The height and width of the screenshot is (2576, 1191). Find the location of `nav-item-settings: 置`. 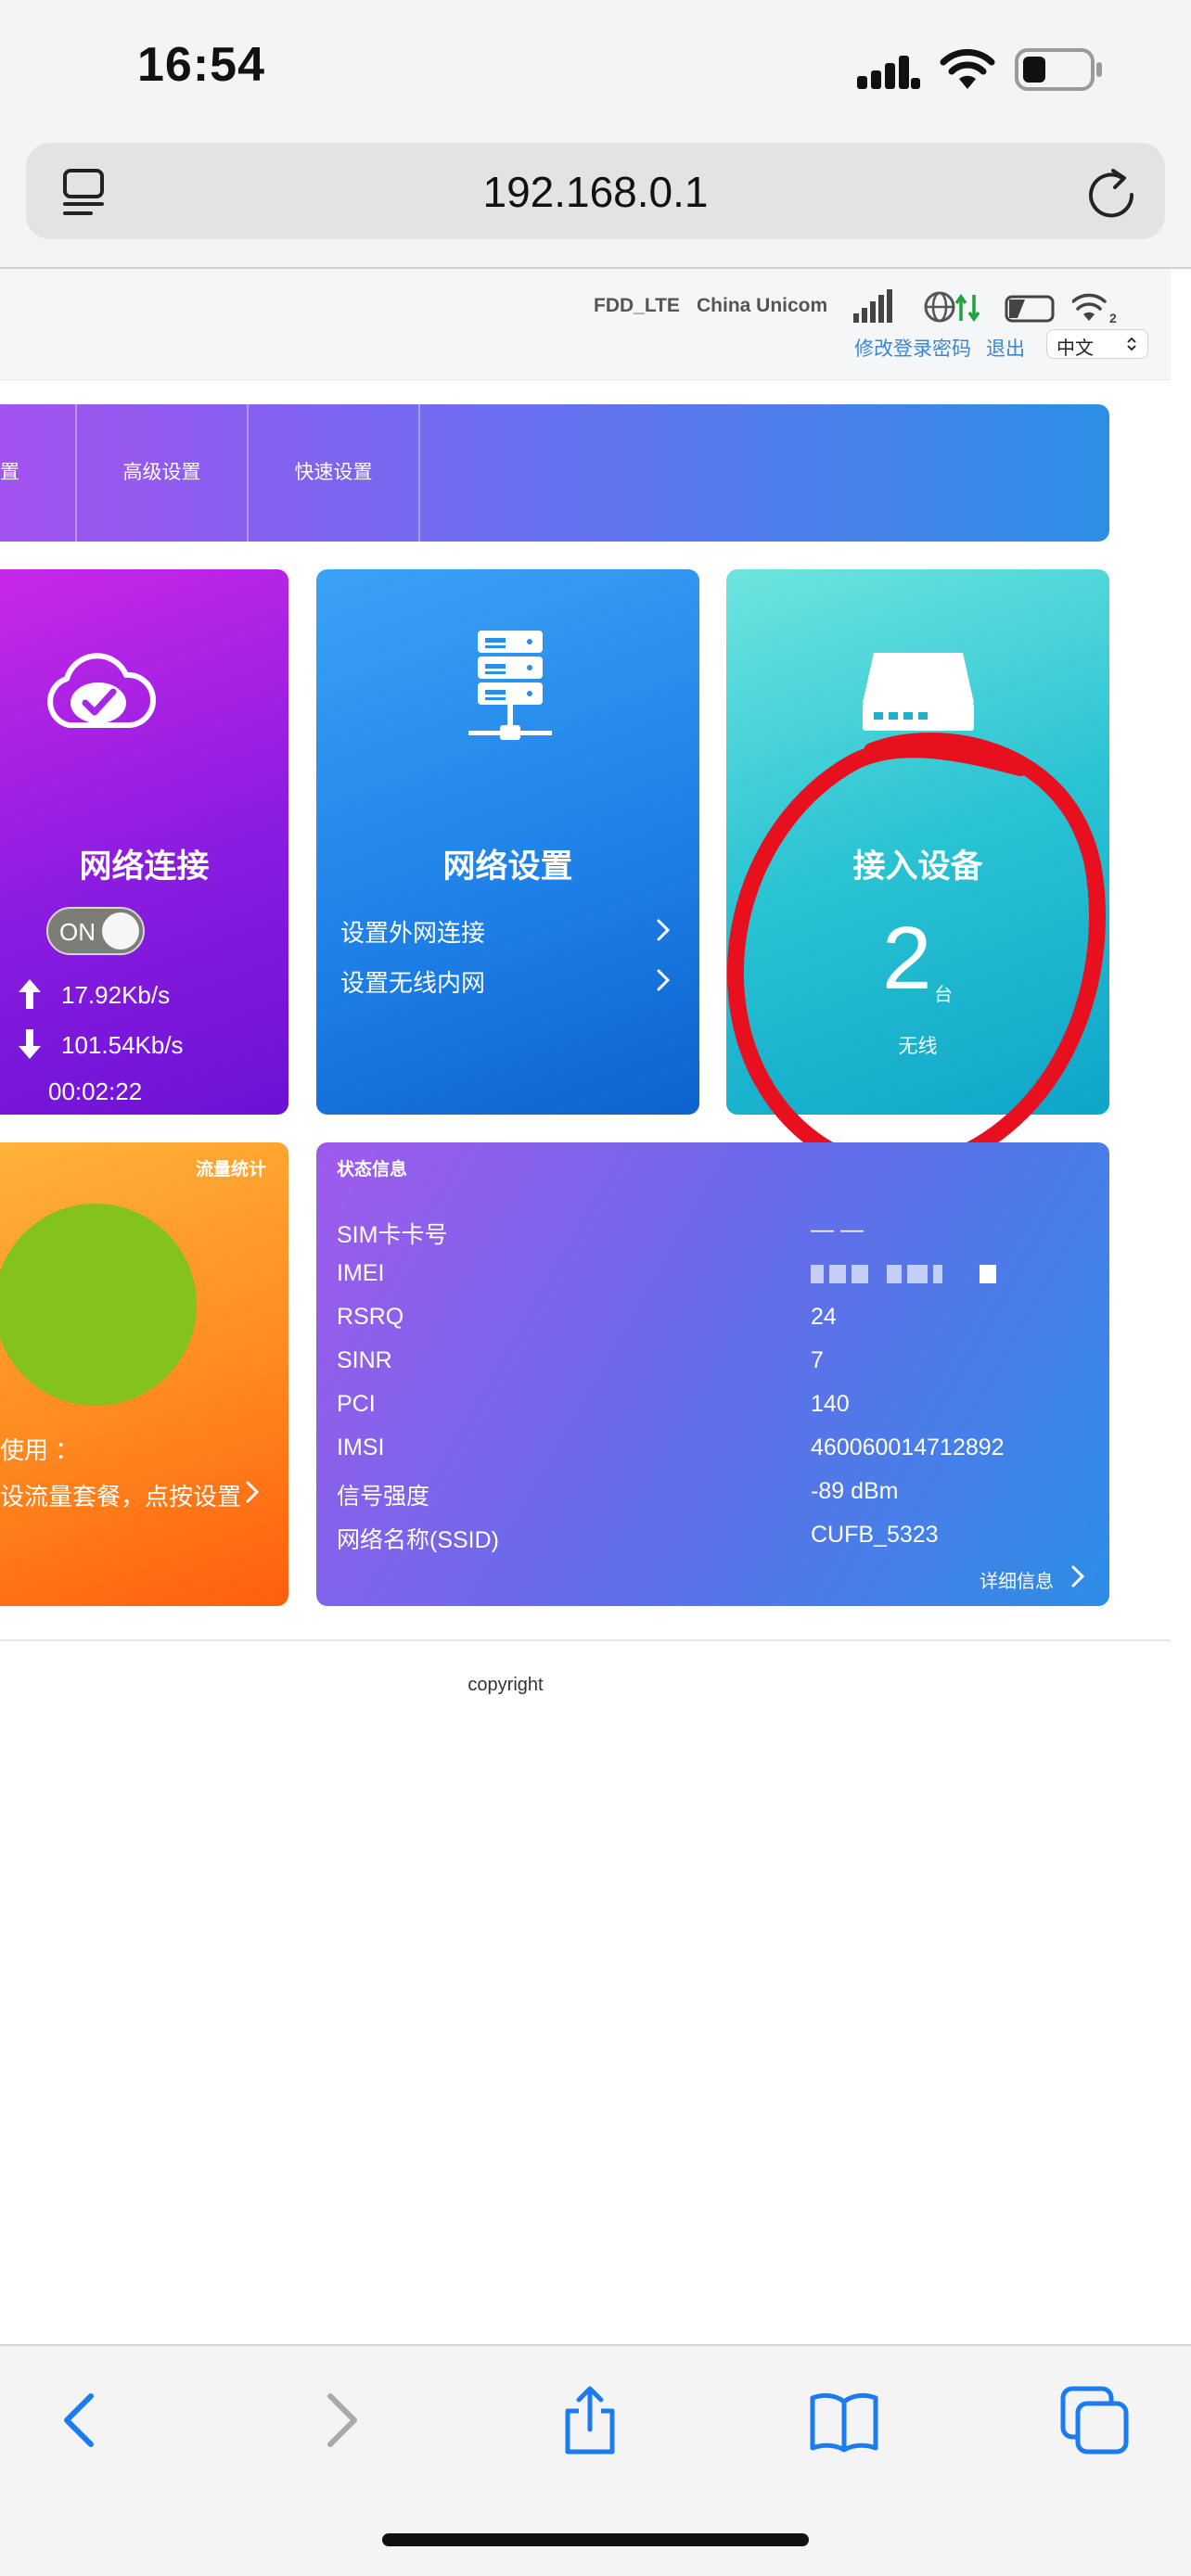

nav-item-settings: 置 is located at coordinates (38, 473).